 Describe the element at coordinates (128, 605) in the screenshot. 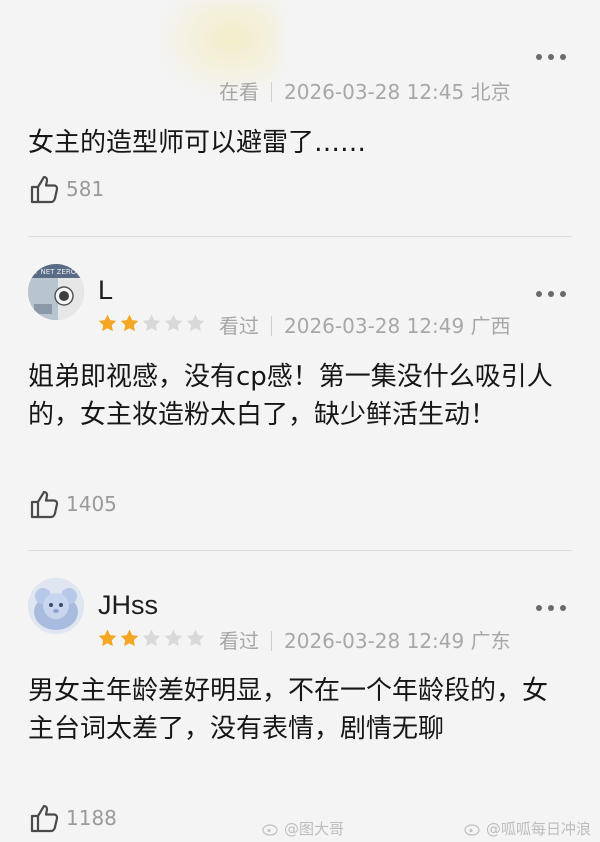

I see `username: JHss` at that location.